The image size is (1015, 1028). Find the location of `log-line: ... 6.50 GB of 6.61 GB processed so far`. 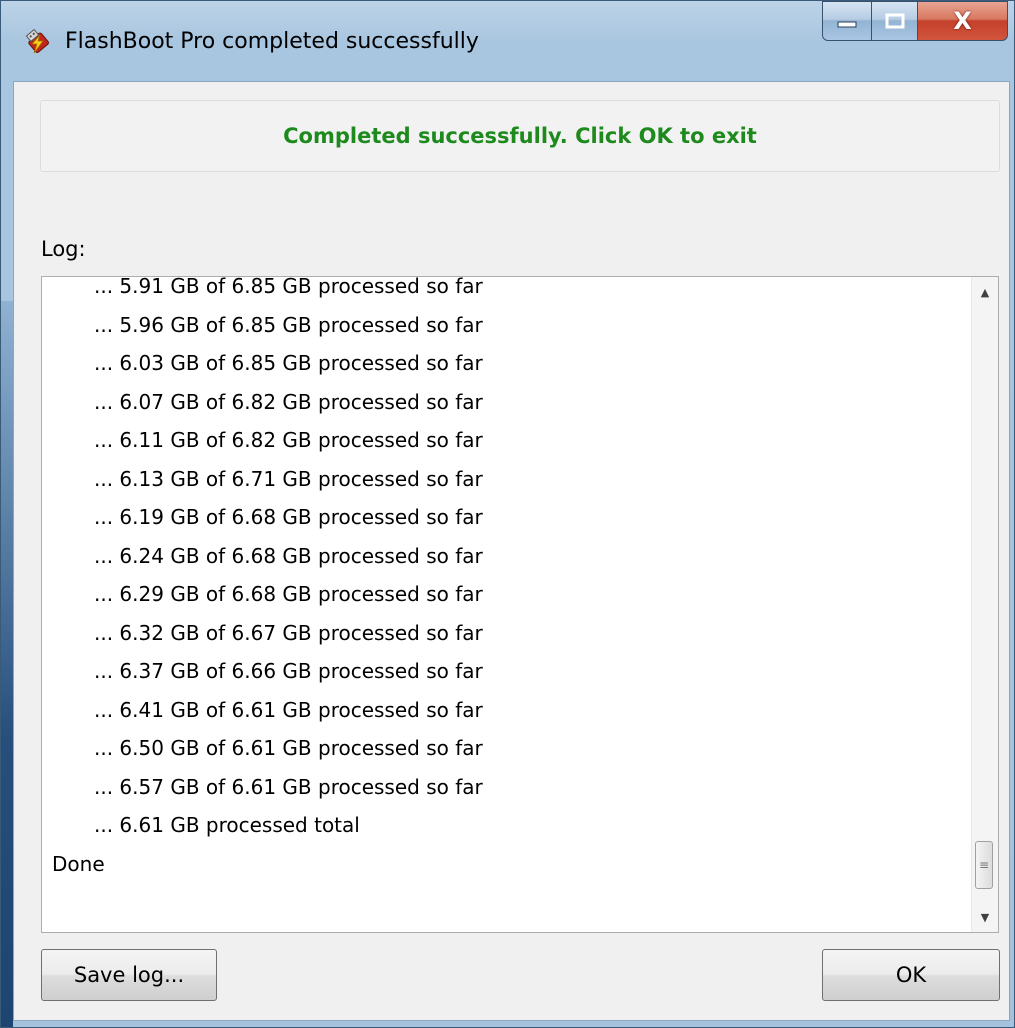

log-line: ... 6.50 GB of 6.61 GB processed so far is located at coordinates (288, 748).